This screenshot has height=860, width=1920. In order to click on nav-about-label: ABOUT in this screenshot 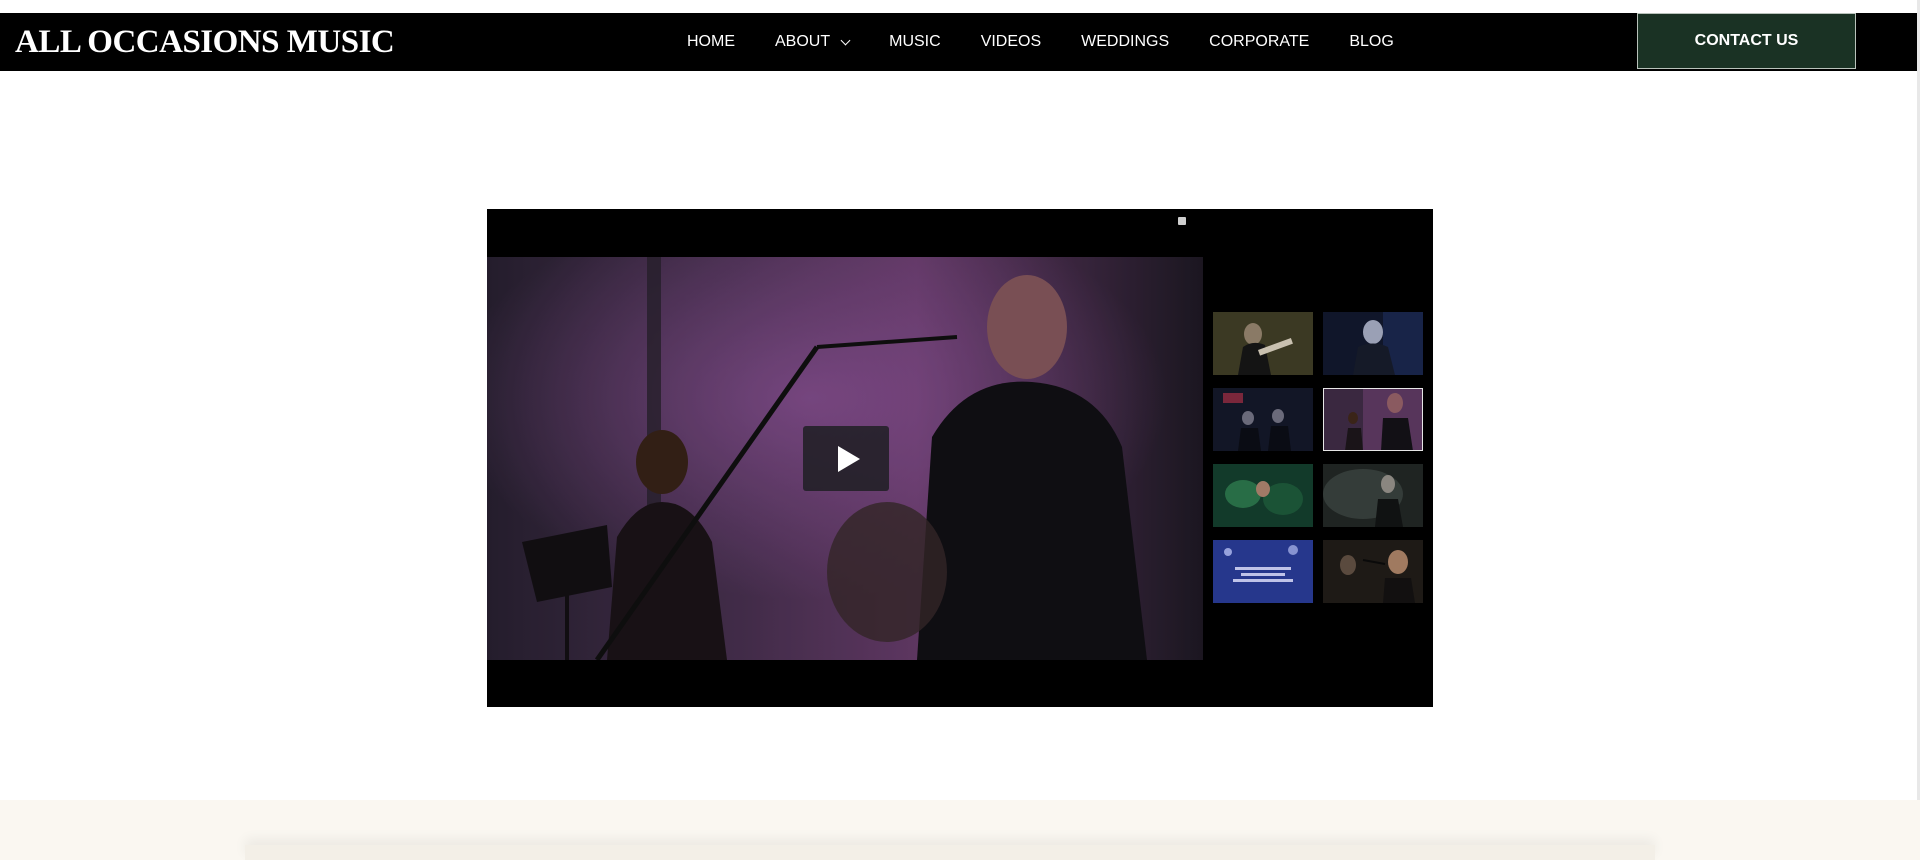, I will do `click(803, 41)`.